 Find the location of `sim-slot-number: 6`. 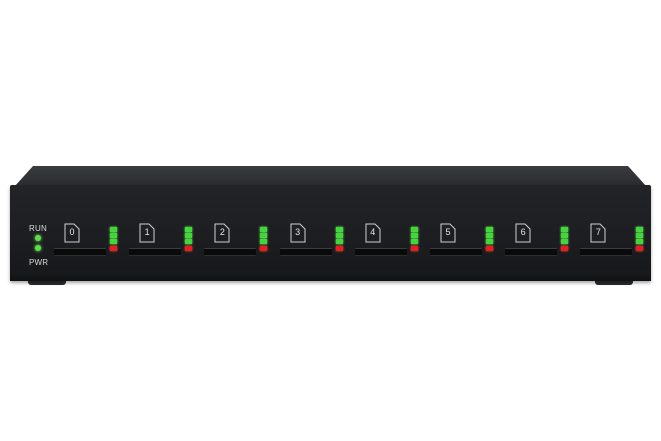

sim-slot-number: 6 is located at coordinates (523, 232).